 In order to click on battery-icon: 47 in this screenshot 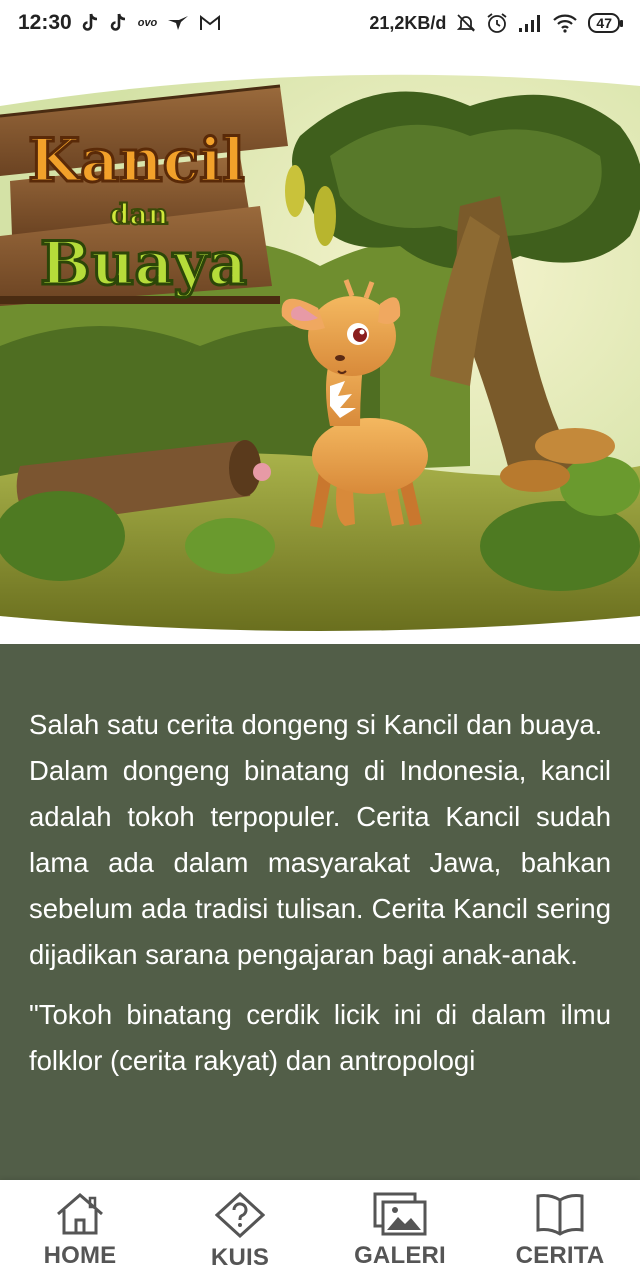, I will do `click(605, 23)`.